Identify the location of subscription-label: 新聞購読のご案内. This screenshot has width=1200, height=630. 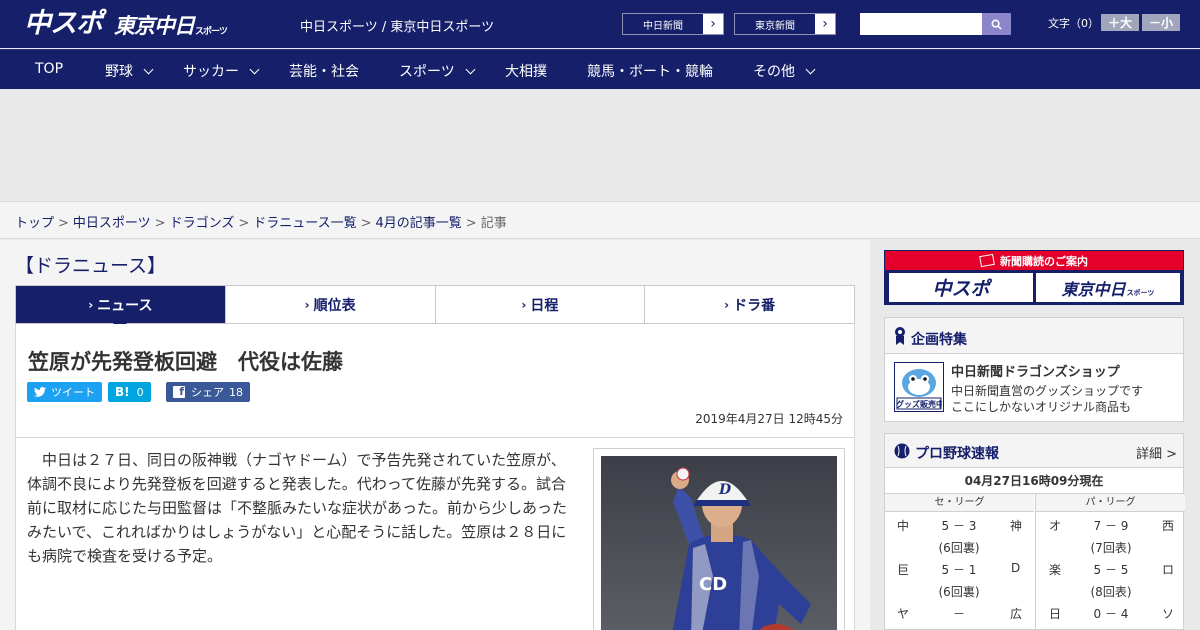
(1044, 261).